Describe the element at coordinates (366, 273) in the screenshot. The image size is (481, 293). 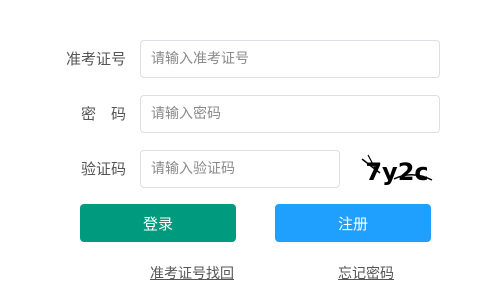
I see `forgot-password-link: 忘记密码` at that location.